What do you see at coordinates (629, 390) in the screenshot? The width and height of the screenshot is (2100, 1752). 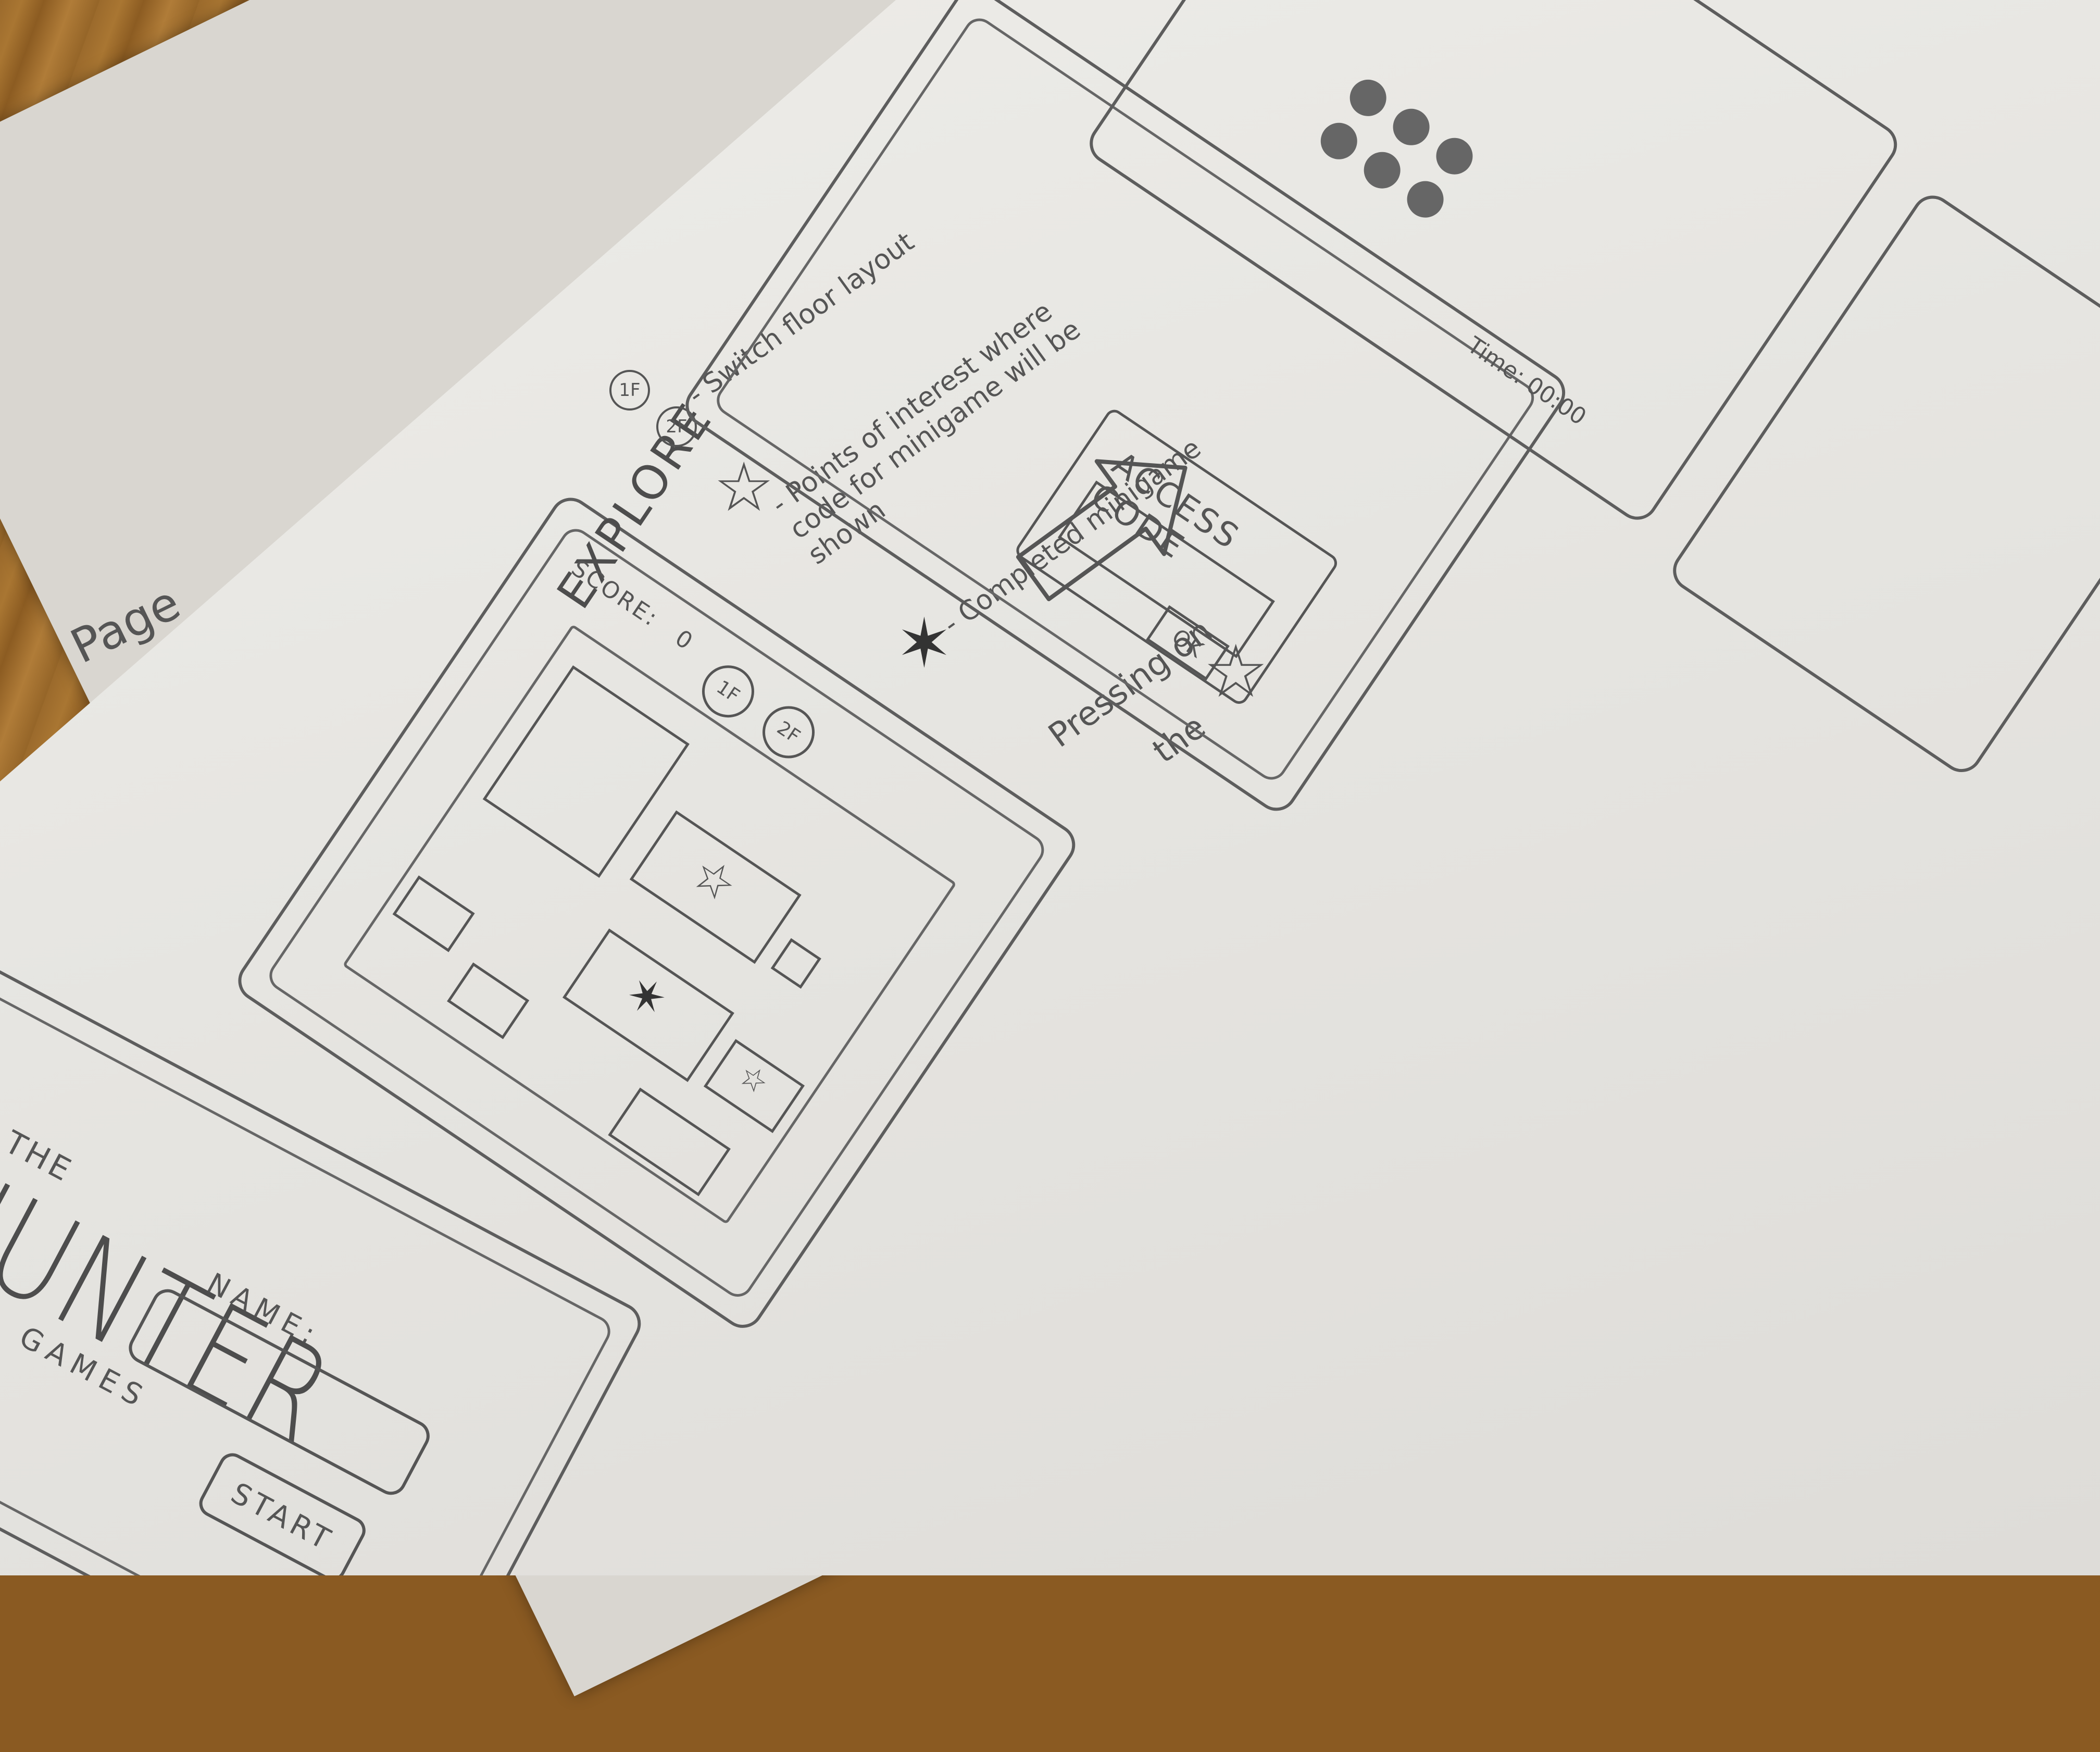 I see `legend-1f-icon: 1F` at bounding box center [629, 390].